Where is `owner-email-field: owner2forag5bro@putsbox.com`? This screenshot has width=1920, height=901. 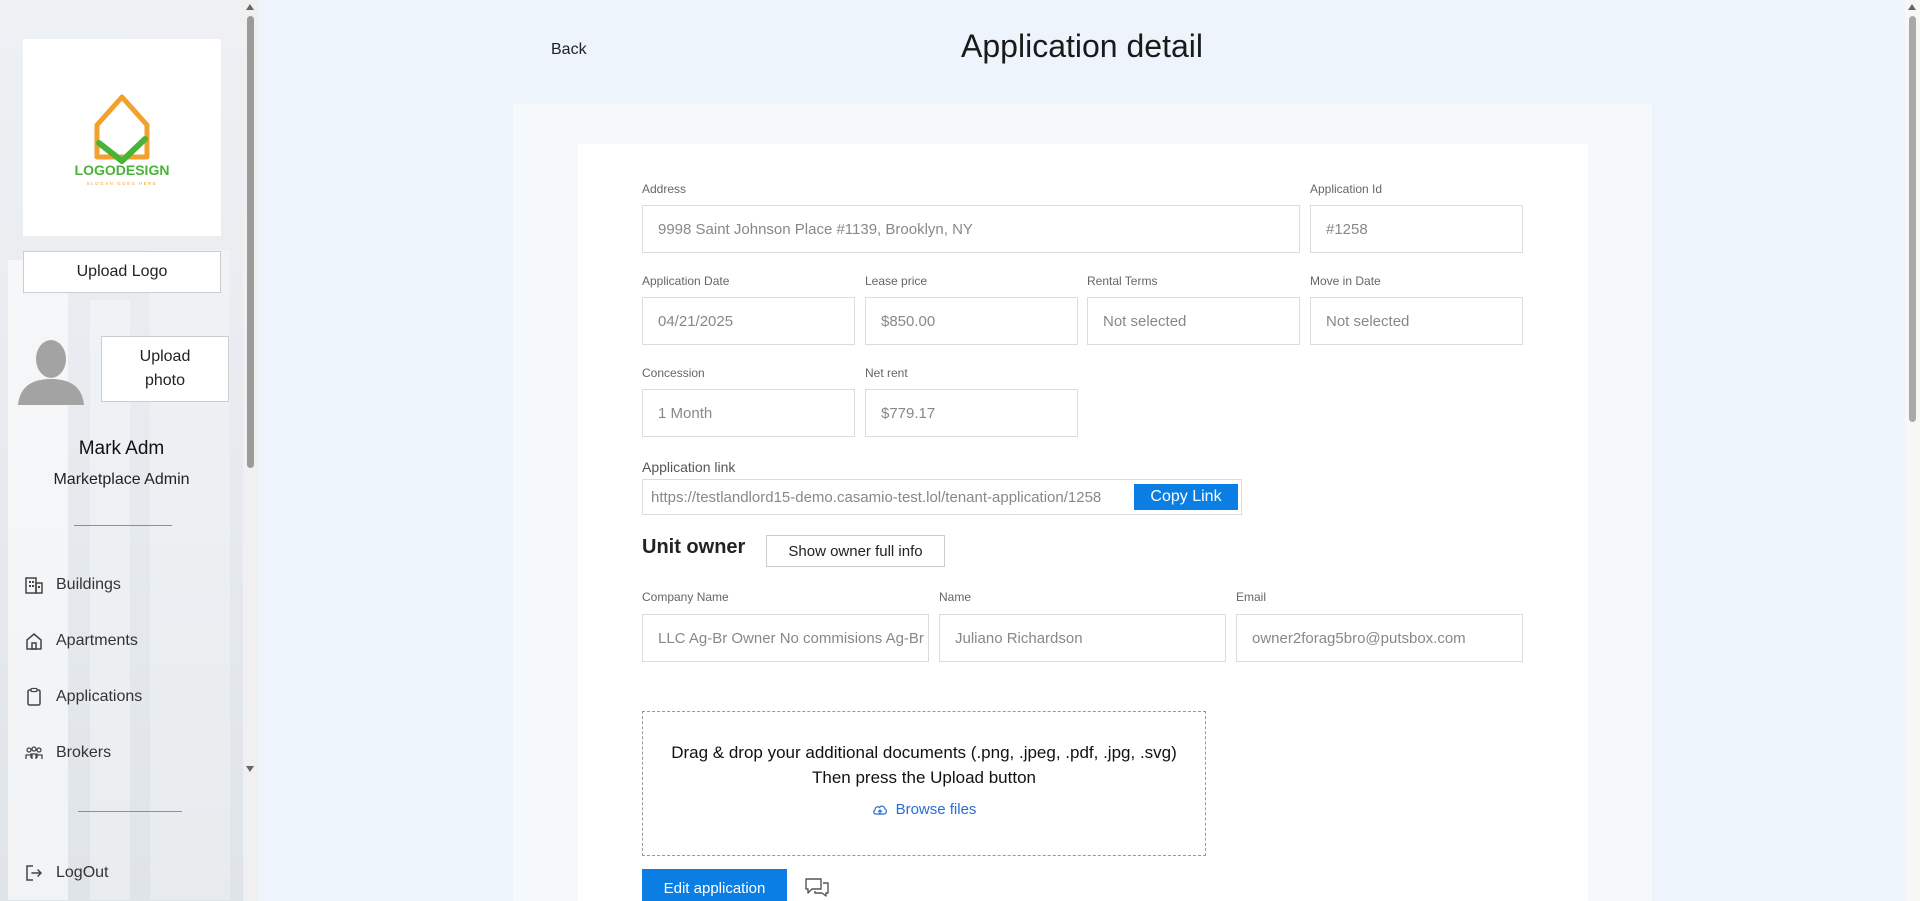 owner-email-field: owner2forag5bro@putsbox.com is located at coordinates (1379, 638).